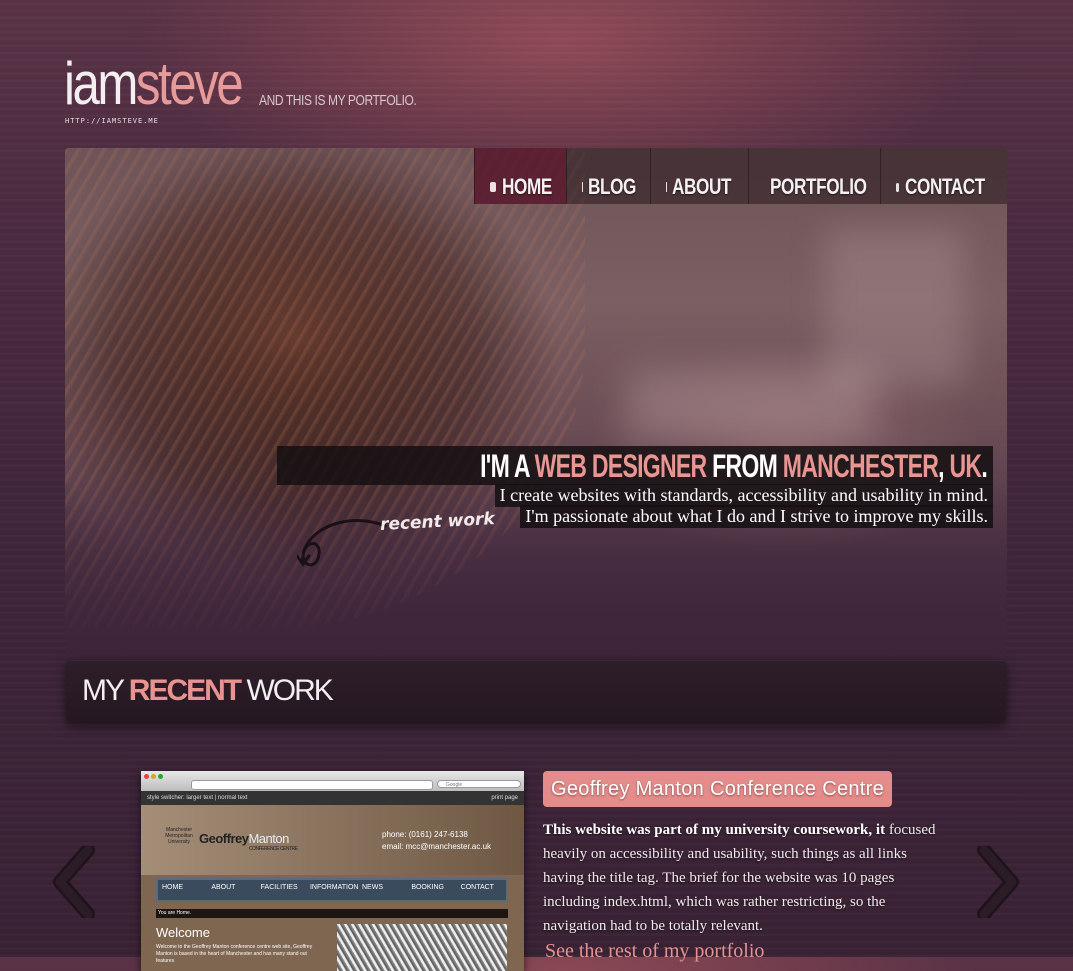 Image resolution: width=1073 pixels, height=971 pixels. I want to click on screenshot-nav-item: BOOKING, so click(431, 890).